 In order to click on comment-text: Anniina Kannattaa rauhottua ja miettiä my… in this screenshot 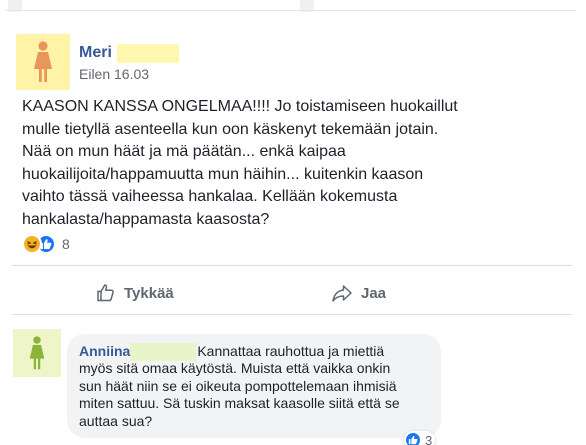, I will do `click(259, 386)`.